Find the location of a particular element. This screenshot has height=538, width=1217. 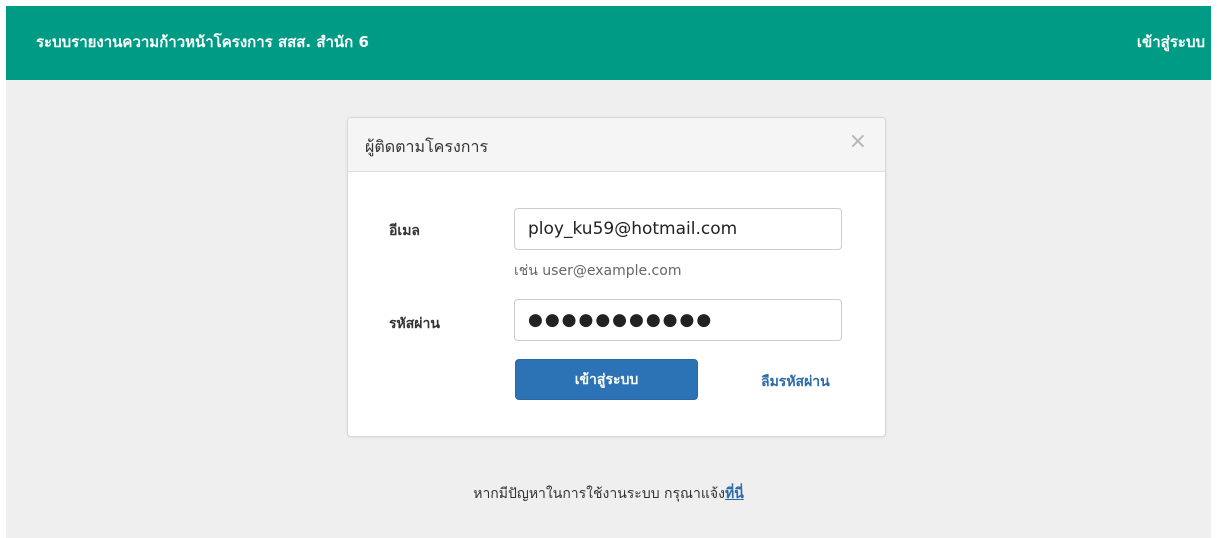

footer-help-link: ที่นี่ is located at coordinates (734, 494).